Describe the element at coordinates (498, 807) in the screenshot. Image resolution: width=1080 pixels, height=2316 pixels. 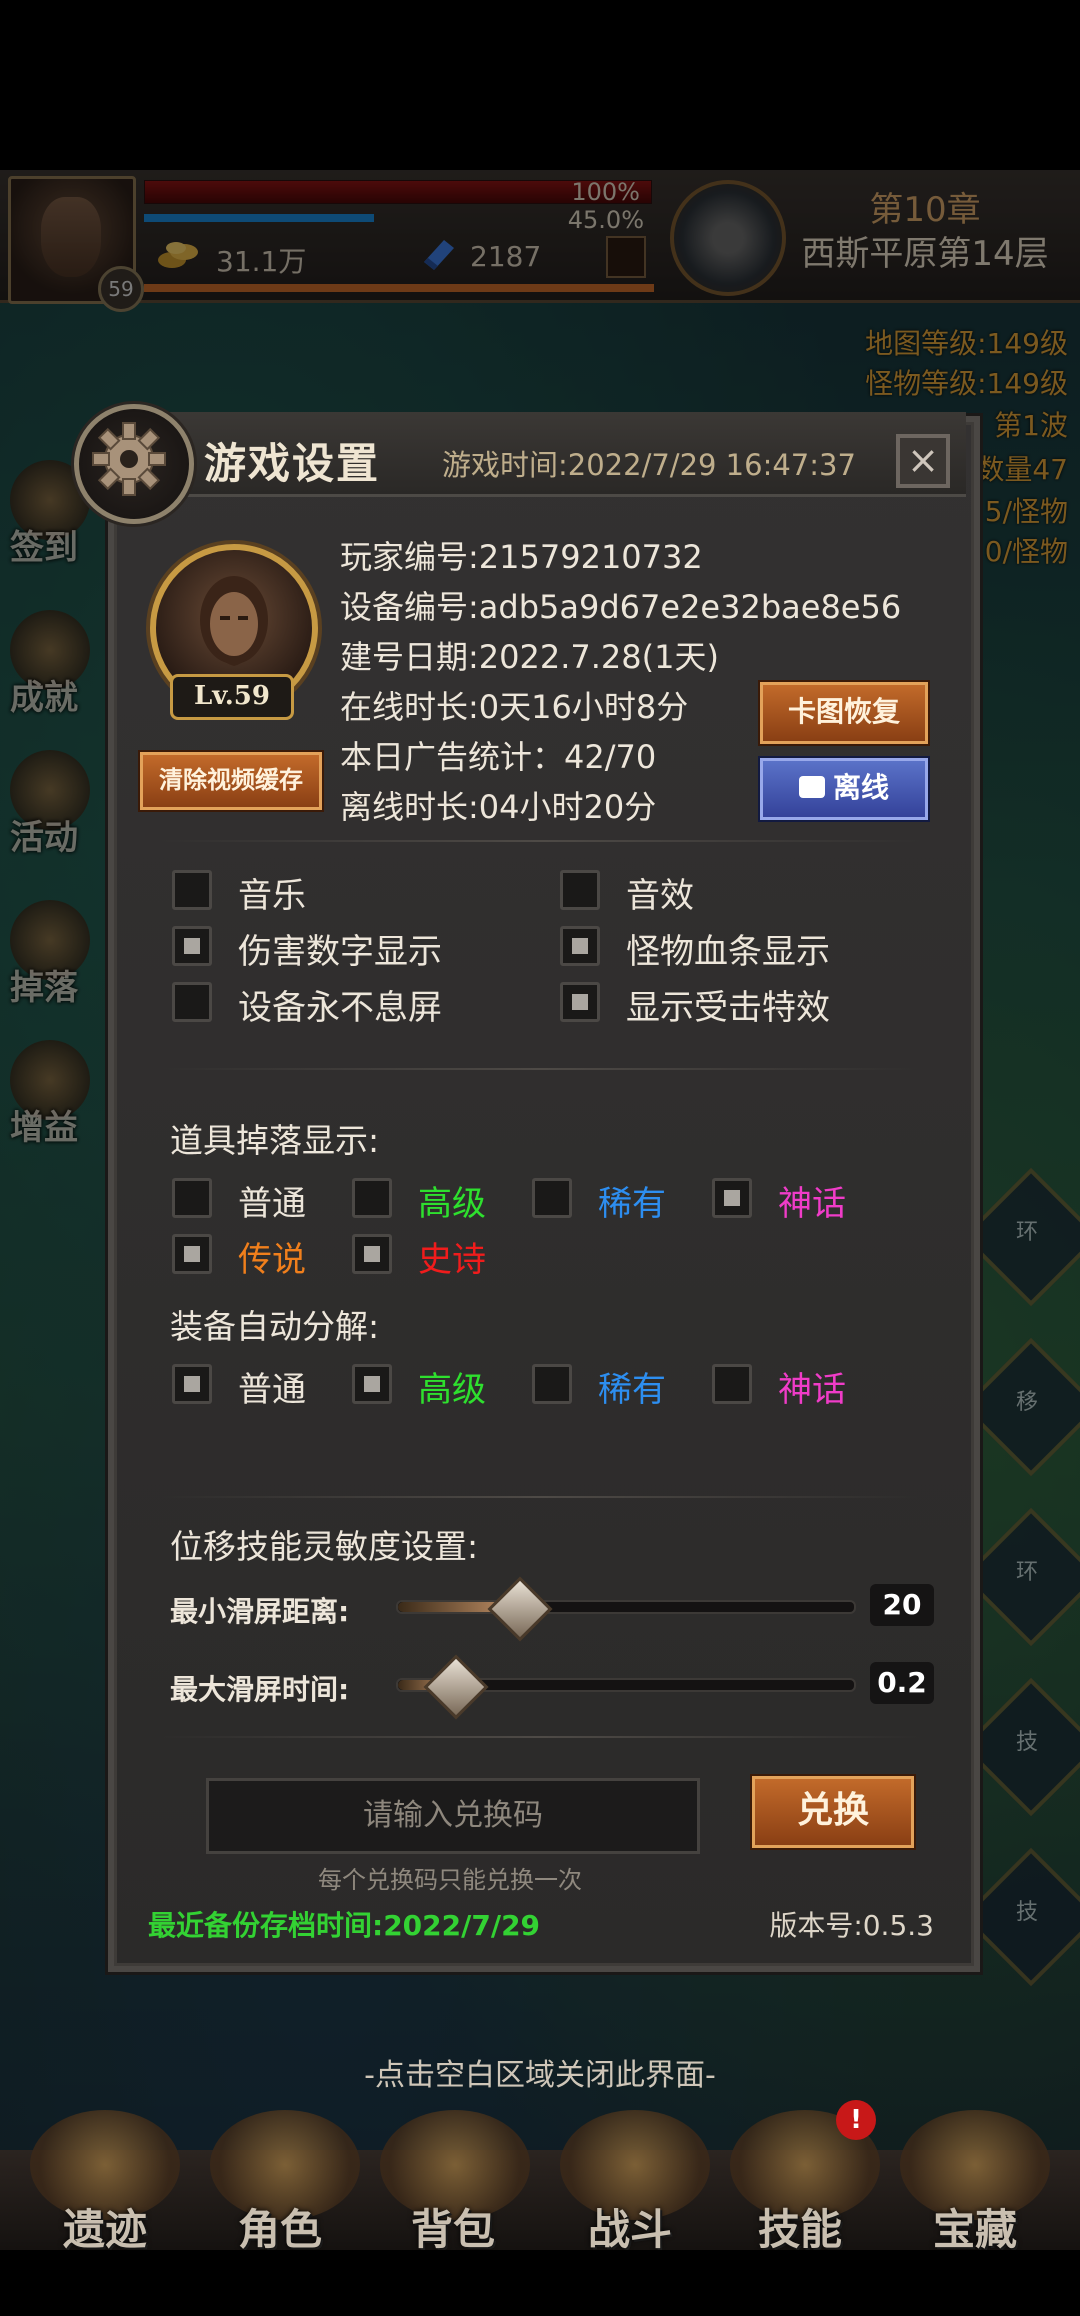
I see `offline-time: 离线时长:04小时20分` at that location.